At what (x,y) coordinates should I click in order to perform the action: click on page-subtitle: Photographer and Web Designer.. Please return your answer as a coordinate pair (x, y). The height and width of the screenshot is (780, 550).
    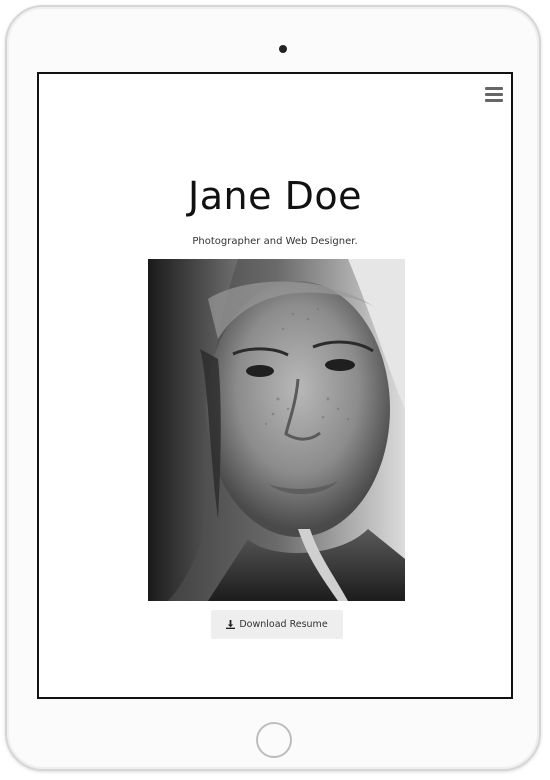
    Looking at the image, I should click on (275, 241).